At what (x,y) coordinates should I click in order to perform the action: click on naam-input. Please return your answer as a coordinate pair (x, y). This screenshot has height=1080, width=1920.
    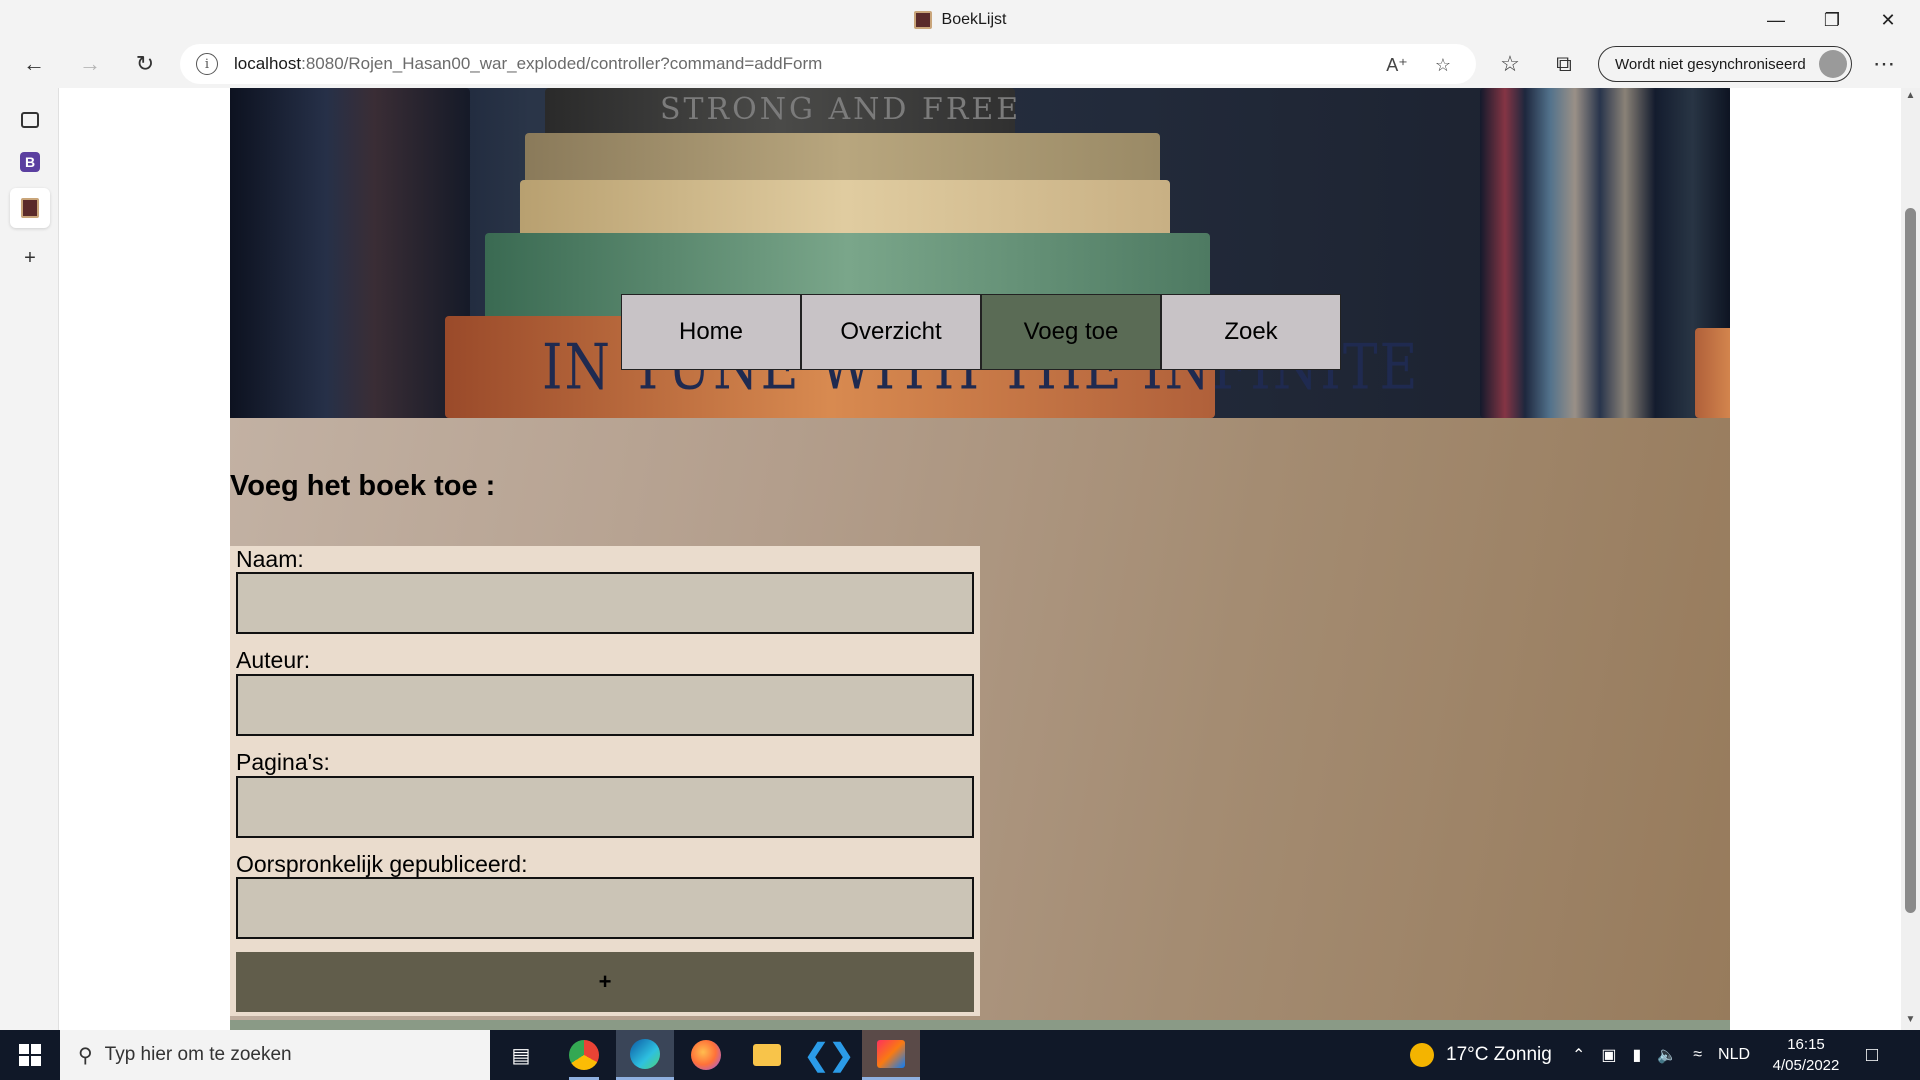
    Looking at the image, I should click on (605, 603).